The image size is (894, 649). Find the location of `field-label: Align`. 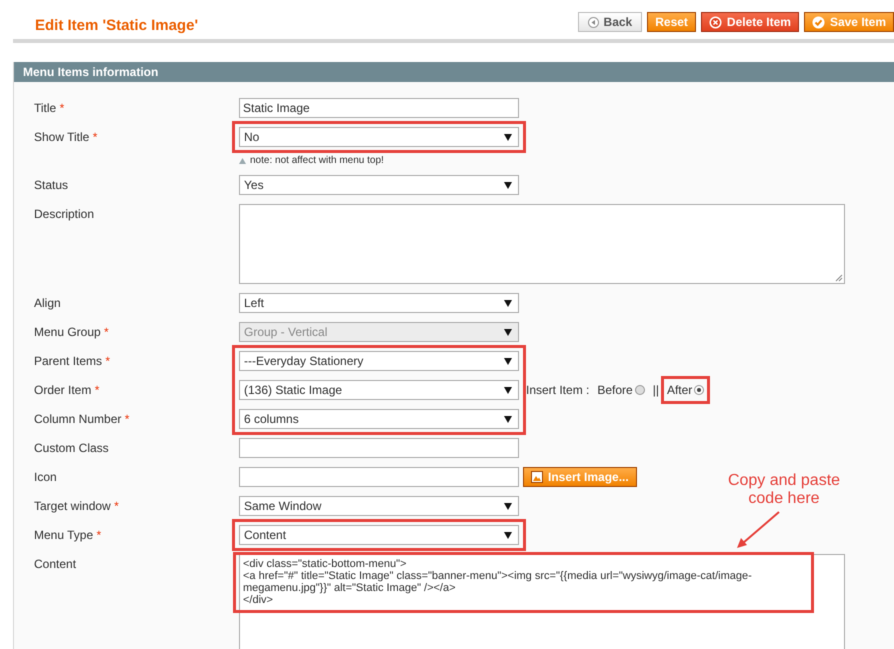

field-label: Align is located at coordinates (48, 303).